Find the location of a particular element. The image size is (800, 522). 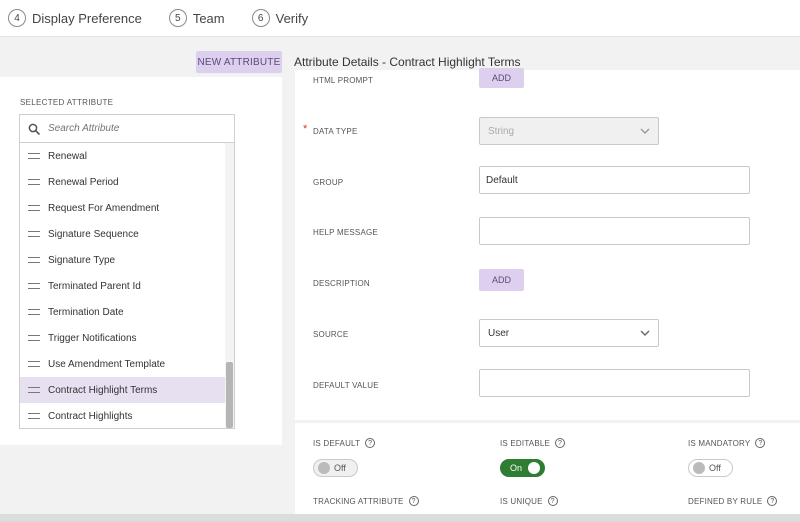

list-scrollbar is located at coordinates (229, 285).